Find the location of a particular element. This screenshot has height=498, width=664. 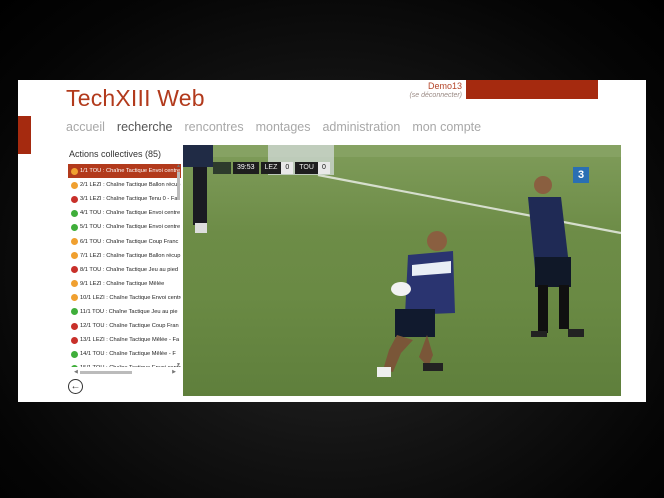

actions-list-title: Actions collectives (85) is located at coordinates (115, 154).